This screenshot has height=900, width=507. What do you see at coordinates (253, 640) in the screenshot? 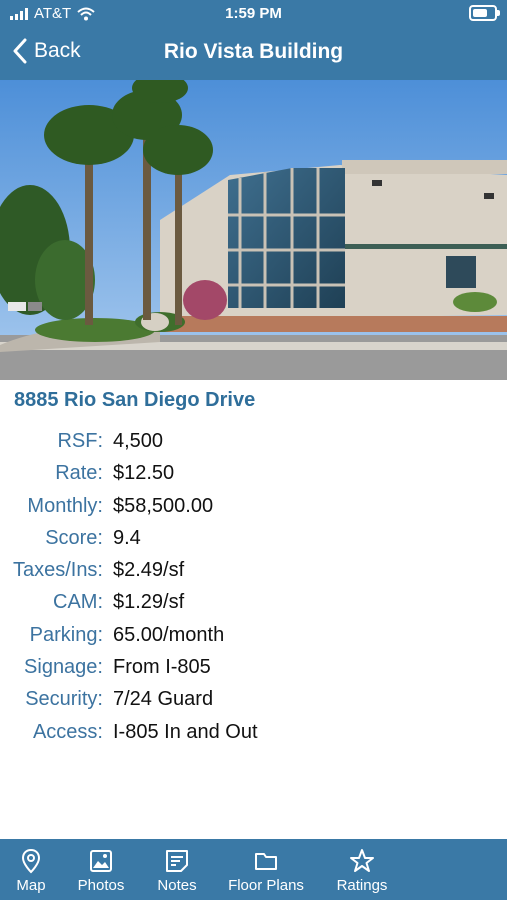
I see `detail-row-parking: Parking: 65.00/month` at bounding box center [253, 640].